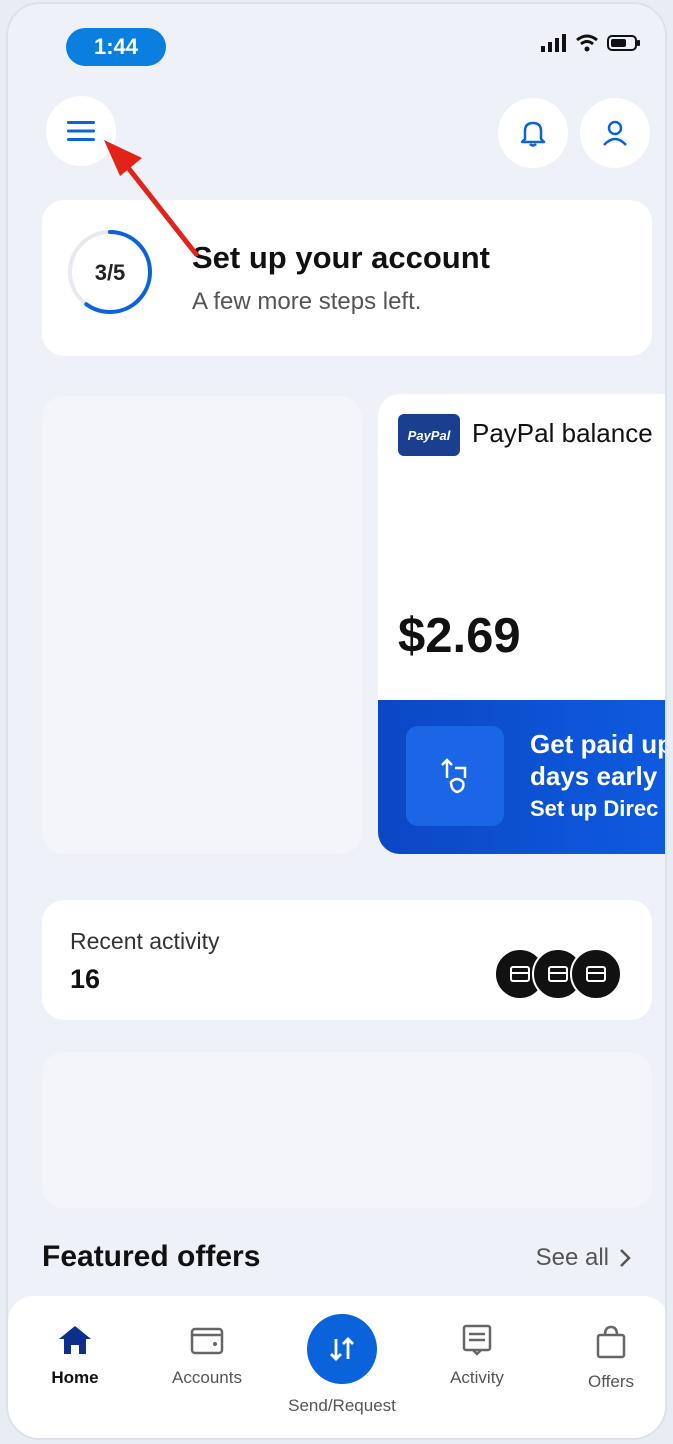 The image size is (673, 1444). Describe the element at coordinates (347, 960) in the screenshot. I see `recent-activity-card: Recent activity 16` at that location.